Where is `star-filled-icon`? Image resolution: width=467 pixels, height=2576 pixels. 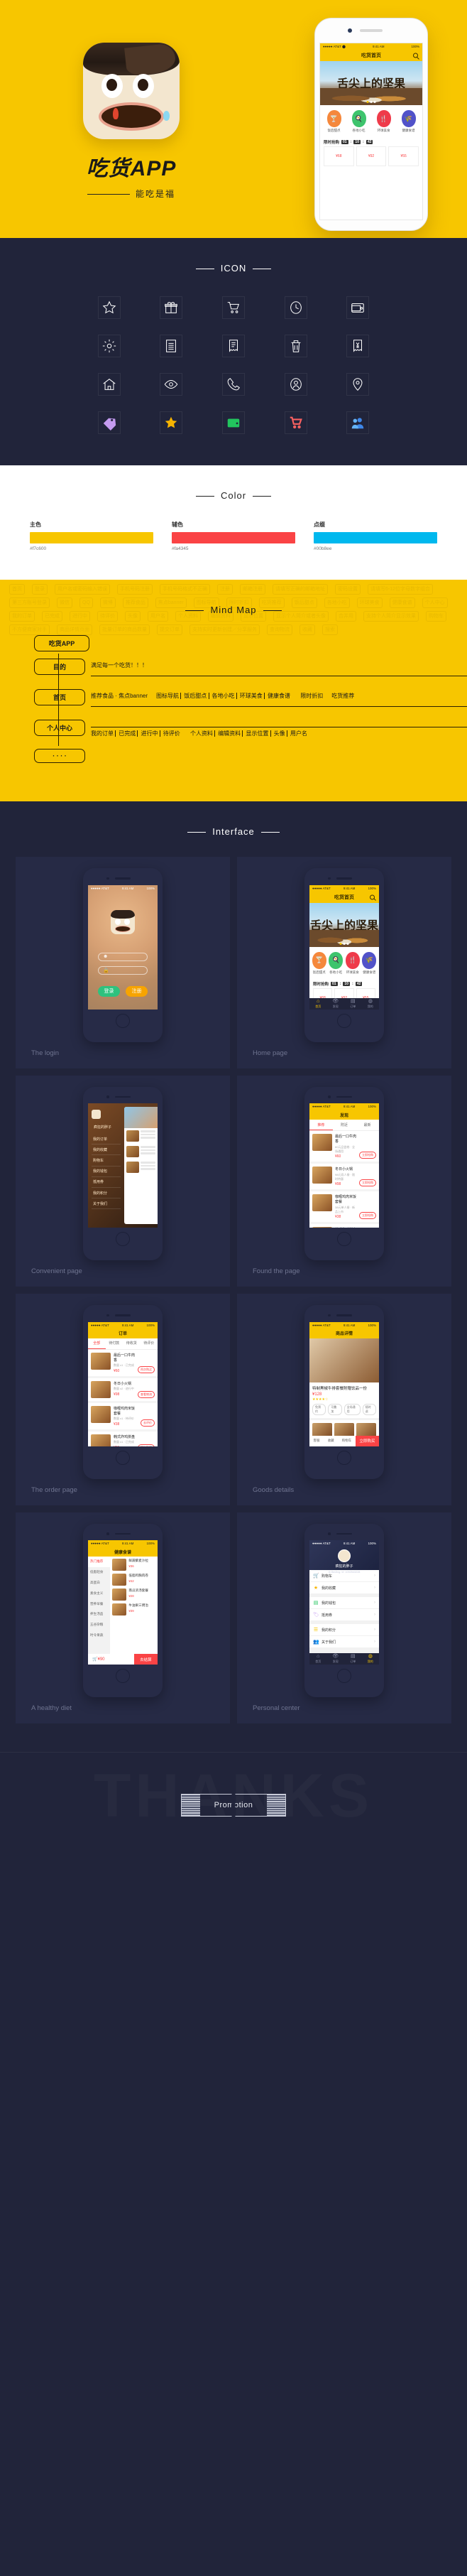 star-filled-icon is located at coordinates (171, 422).